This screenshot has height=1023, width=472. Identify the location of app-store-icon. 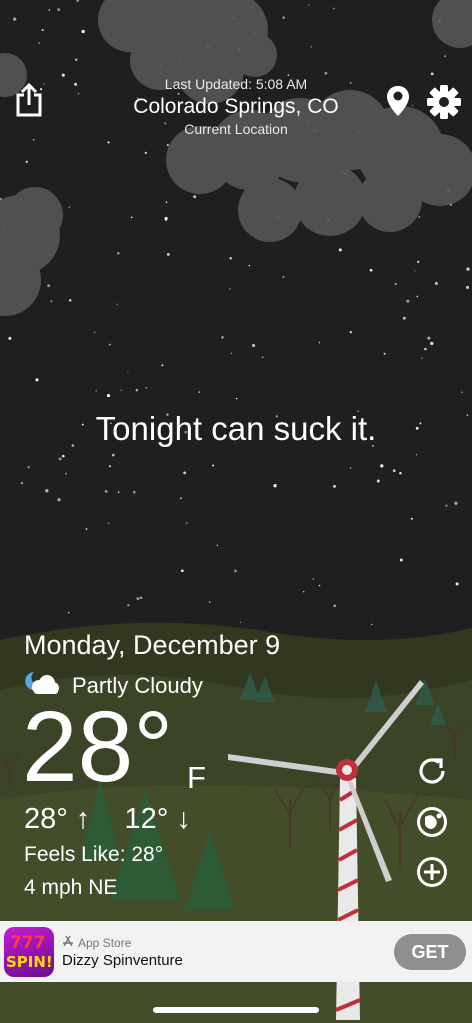
(68, 942).